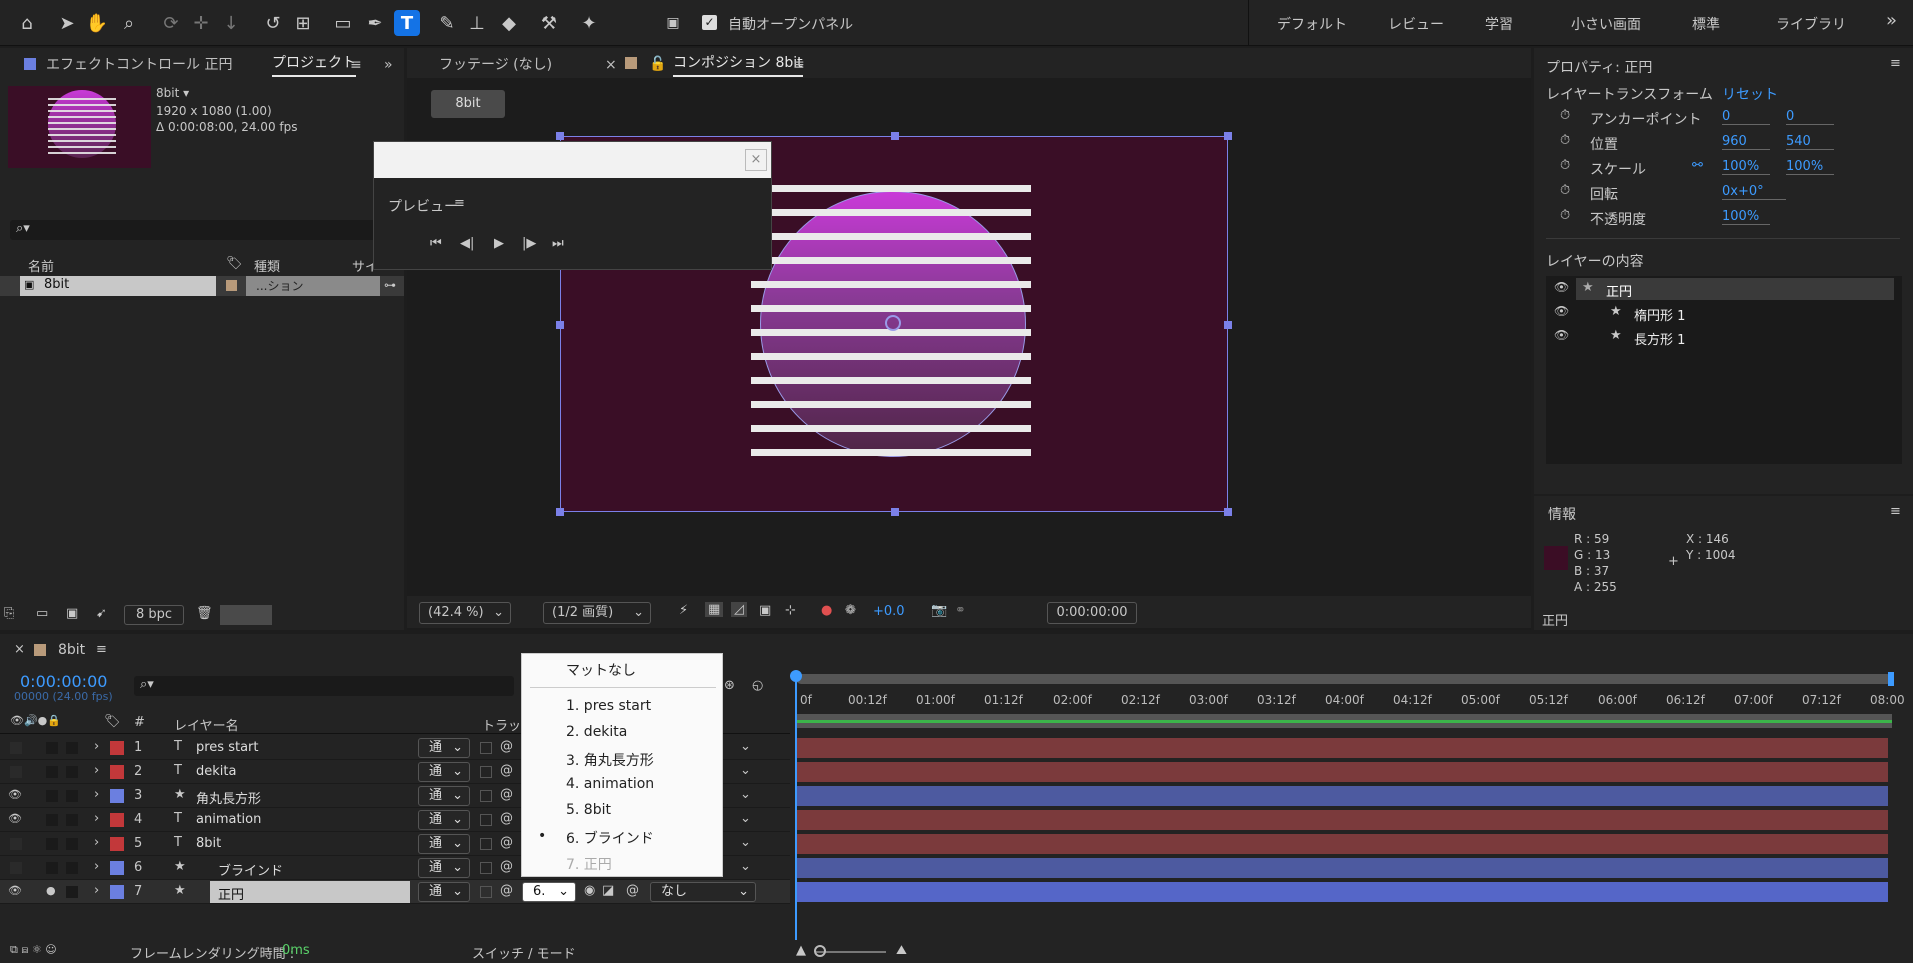 The height and width of the screenshot is (963, 1913). Describe the element at coordinates (477, 23) in the screenshot. I see `clone-stamp-icon: ⊥` at that location.